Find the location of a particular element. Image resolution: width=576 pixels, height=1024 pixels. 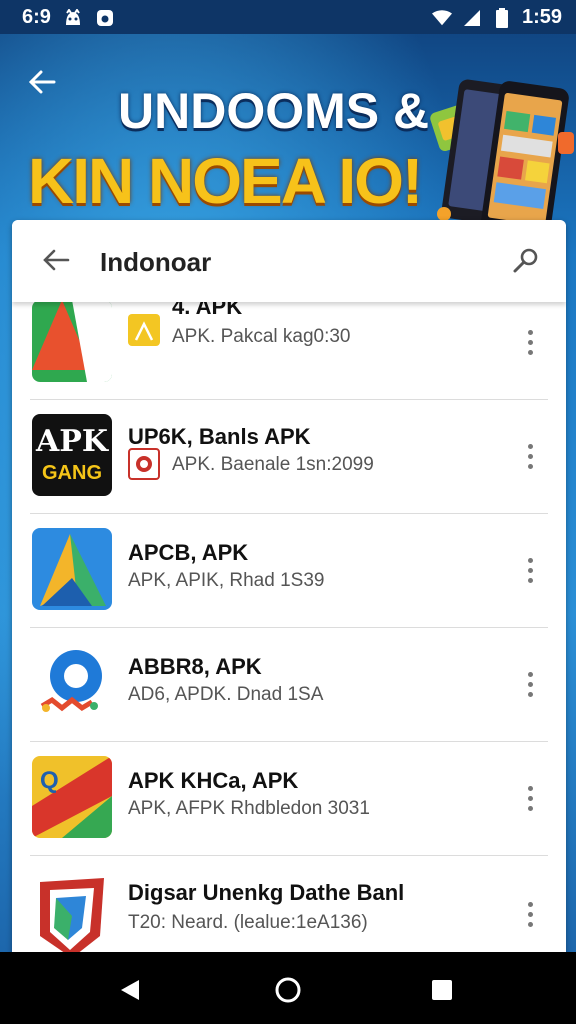

badge-icon is located at coordinates (144, 464).